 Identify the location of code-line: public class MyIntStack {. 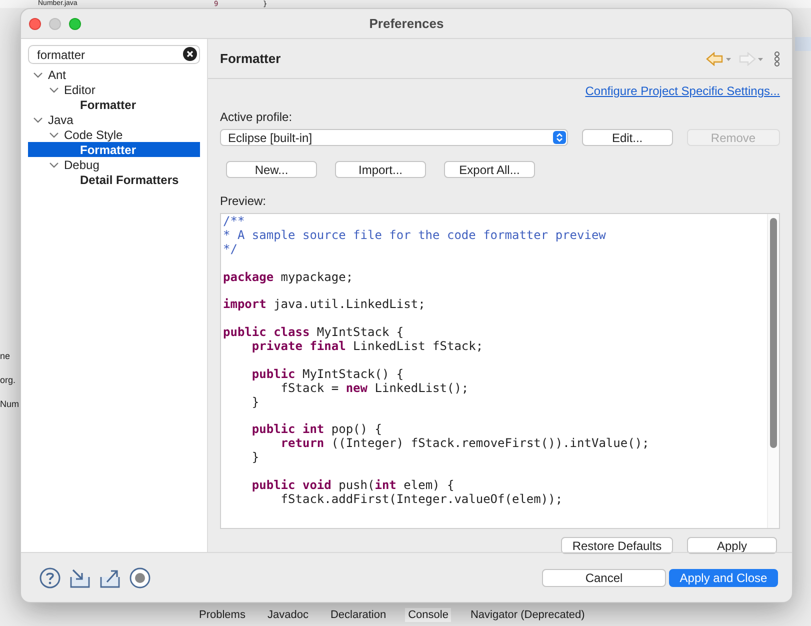
(314, 333).